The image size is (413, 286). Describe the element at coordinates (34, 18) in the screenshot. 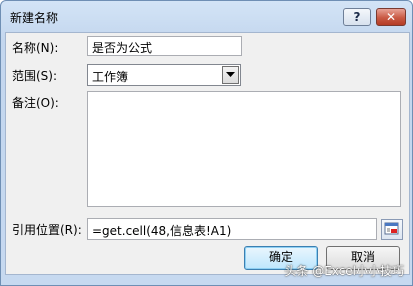

I see `dialog-title: 新建名称` at that location.